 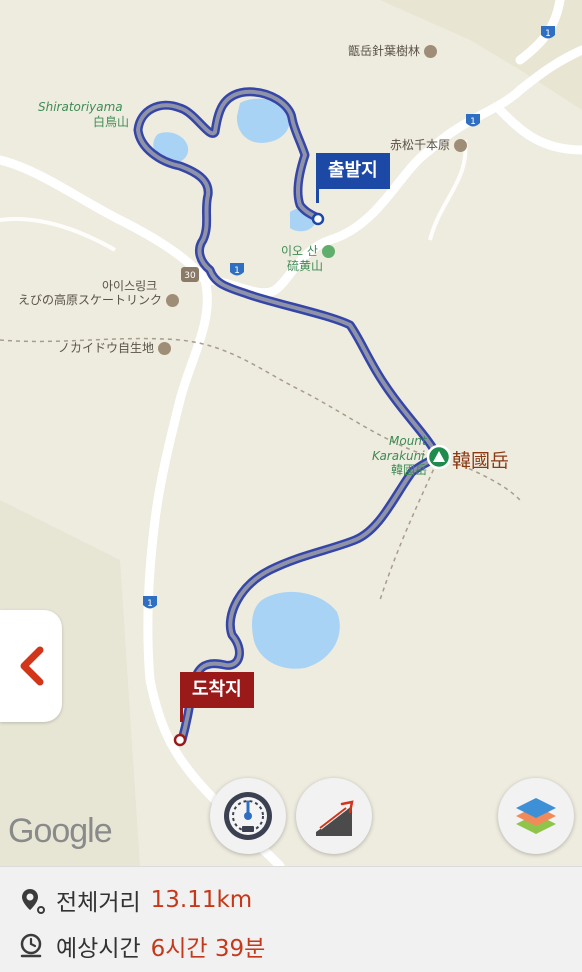 What do you see at coordinates (150, 604) in the screenshot?
I see `road-1-shield-d: 1` at bounding box center [150, 604].